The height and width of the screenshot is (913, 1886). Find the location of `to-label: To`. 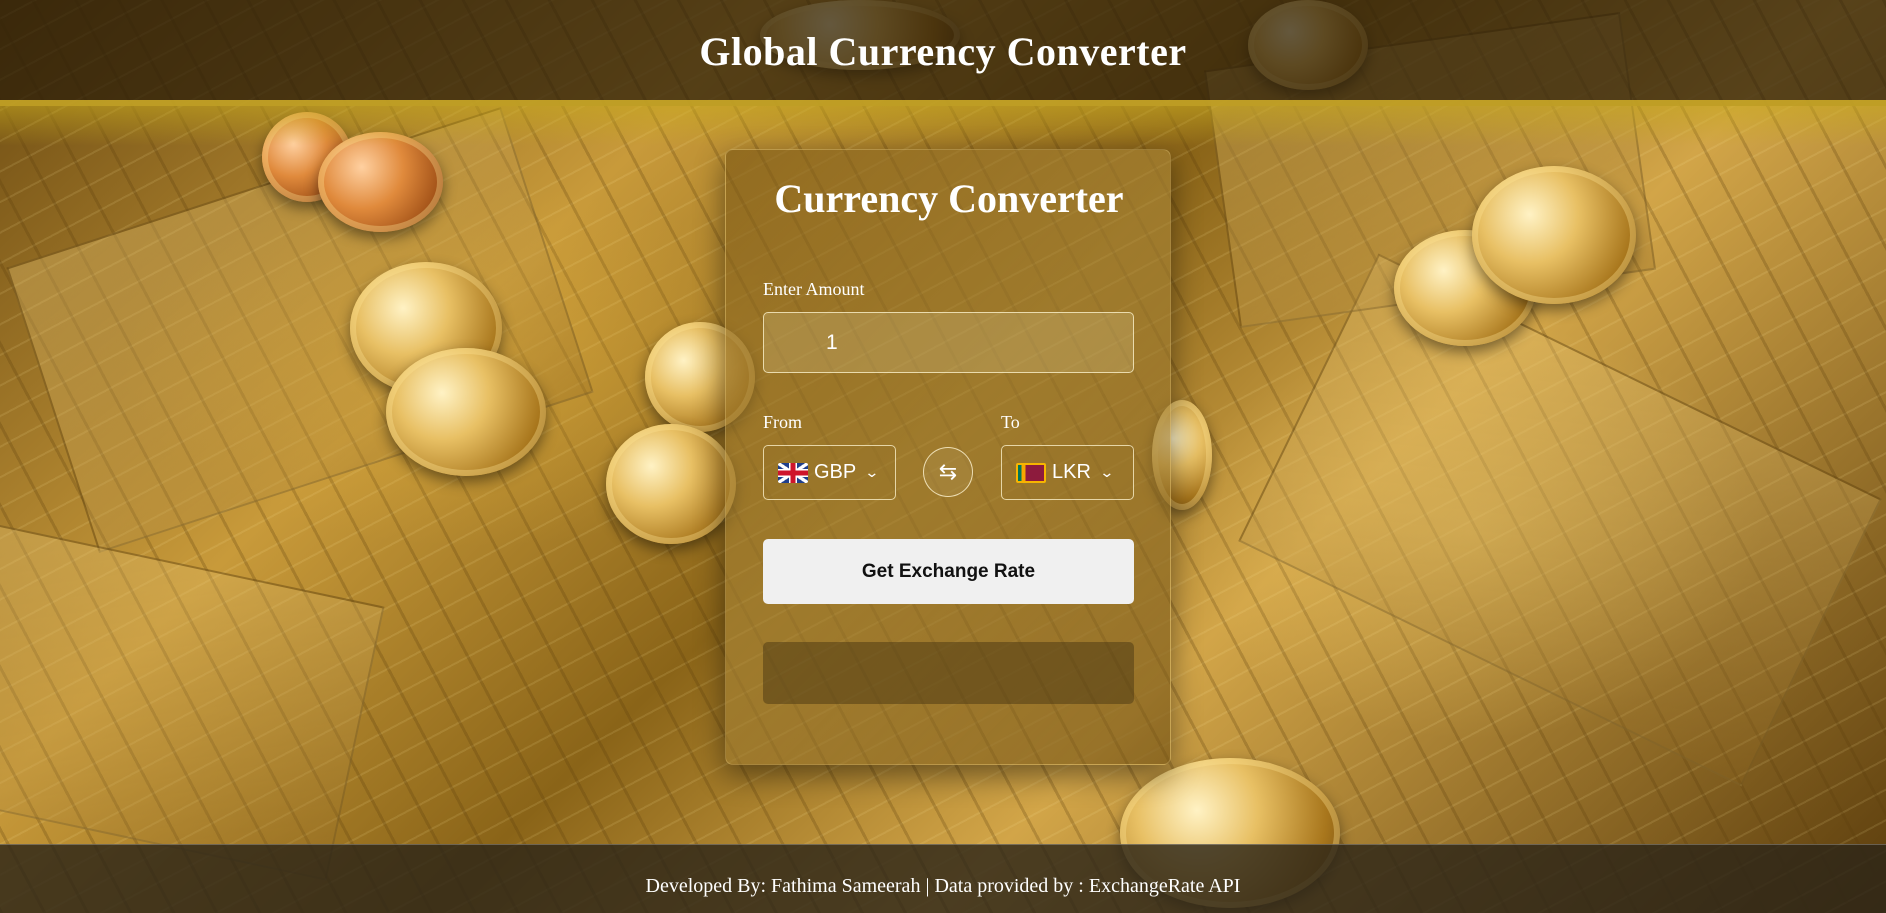

to-label: To is located at coordinates (1010, 422).